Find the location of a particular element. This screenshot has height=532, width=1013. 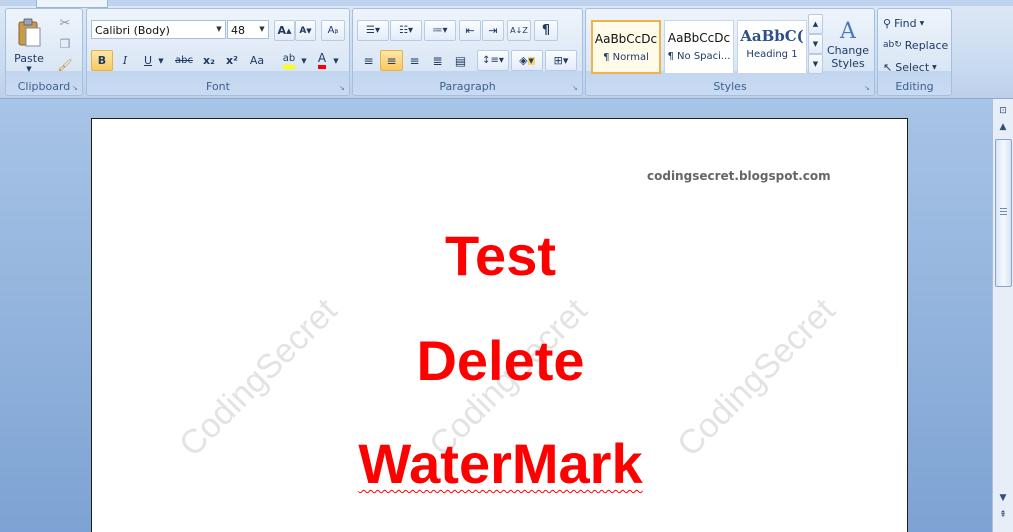

replace-icon: ab↻ is located at coordinates (892, 45).